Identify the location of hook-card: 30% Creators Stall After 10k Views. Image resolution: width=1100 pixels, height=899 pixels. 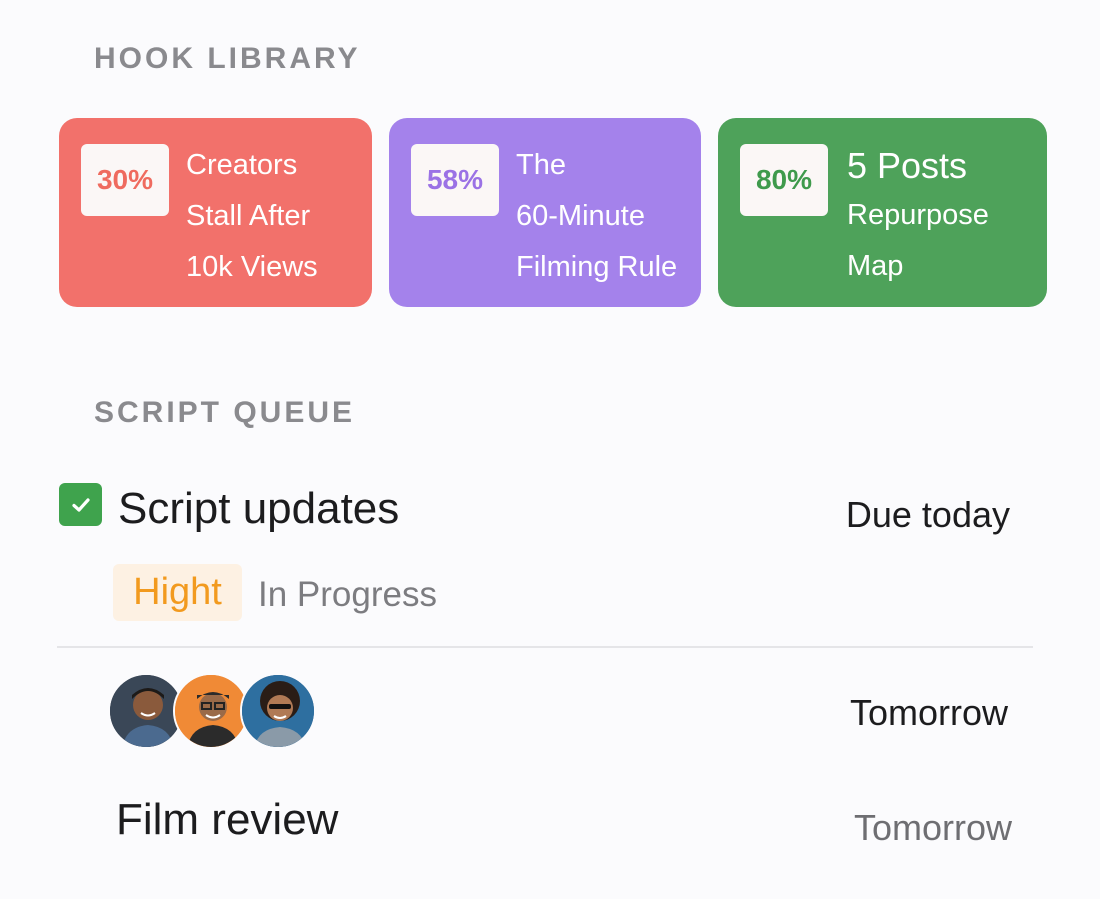
(215, 212).